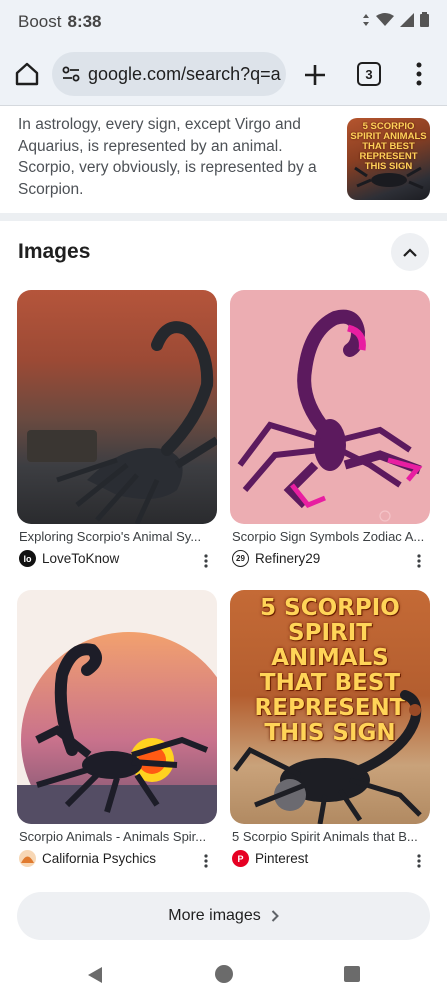  What do you see at coordinates (214, 915) in the screenshot?
I see `more-images-label: More images` at bounding box center [214, 915].